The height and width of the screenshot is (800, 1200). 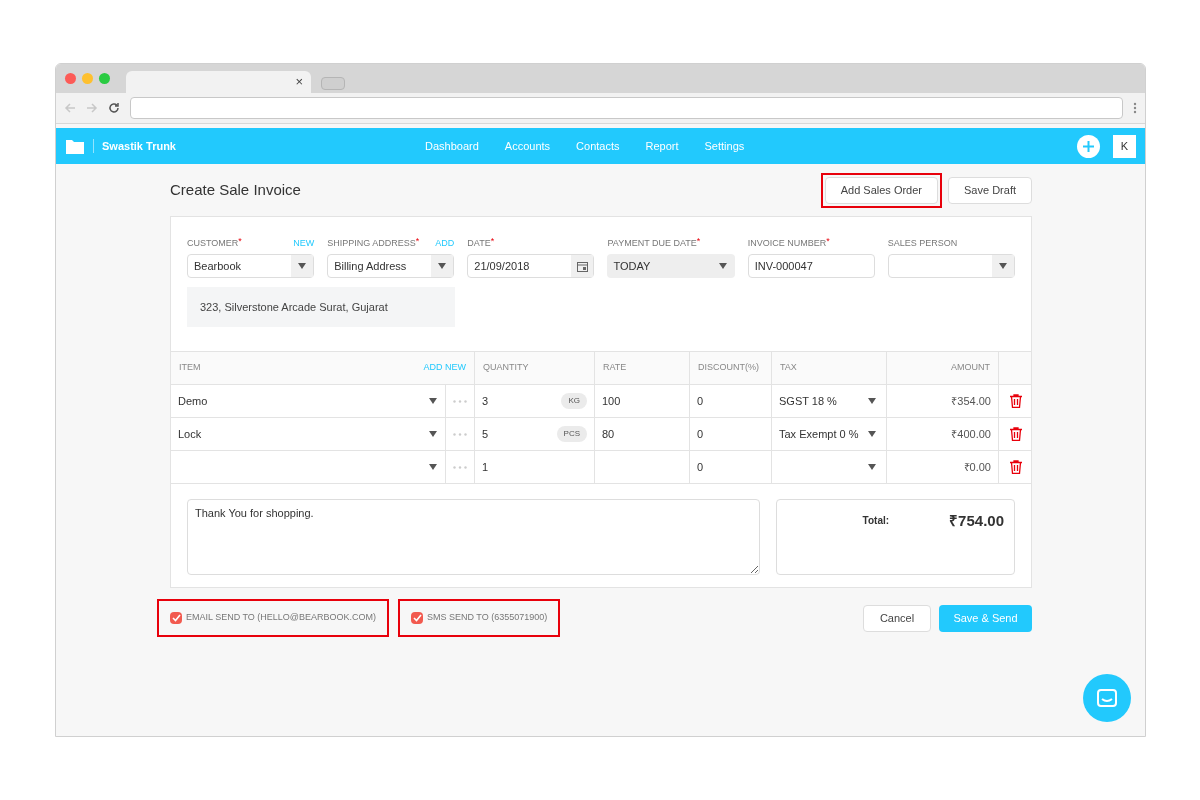 I want to click on new-tab-button, so click(x=333, y=83).